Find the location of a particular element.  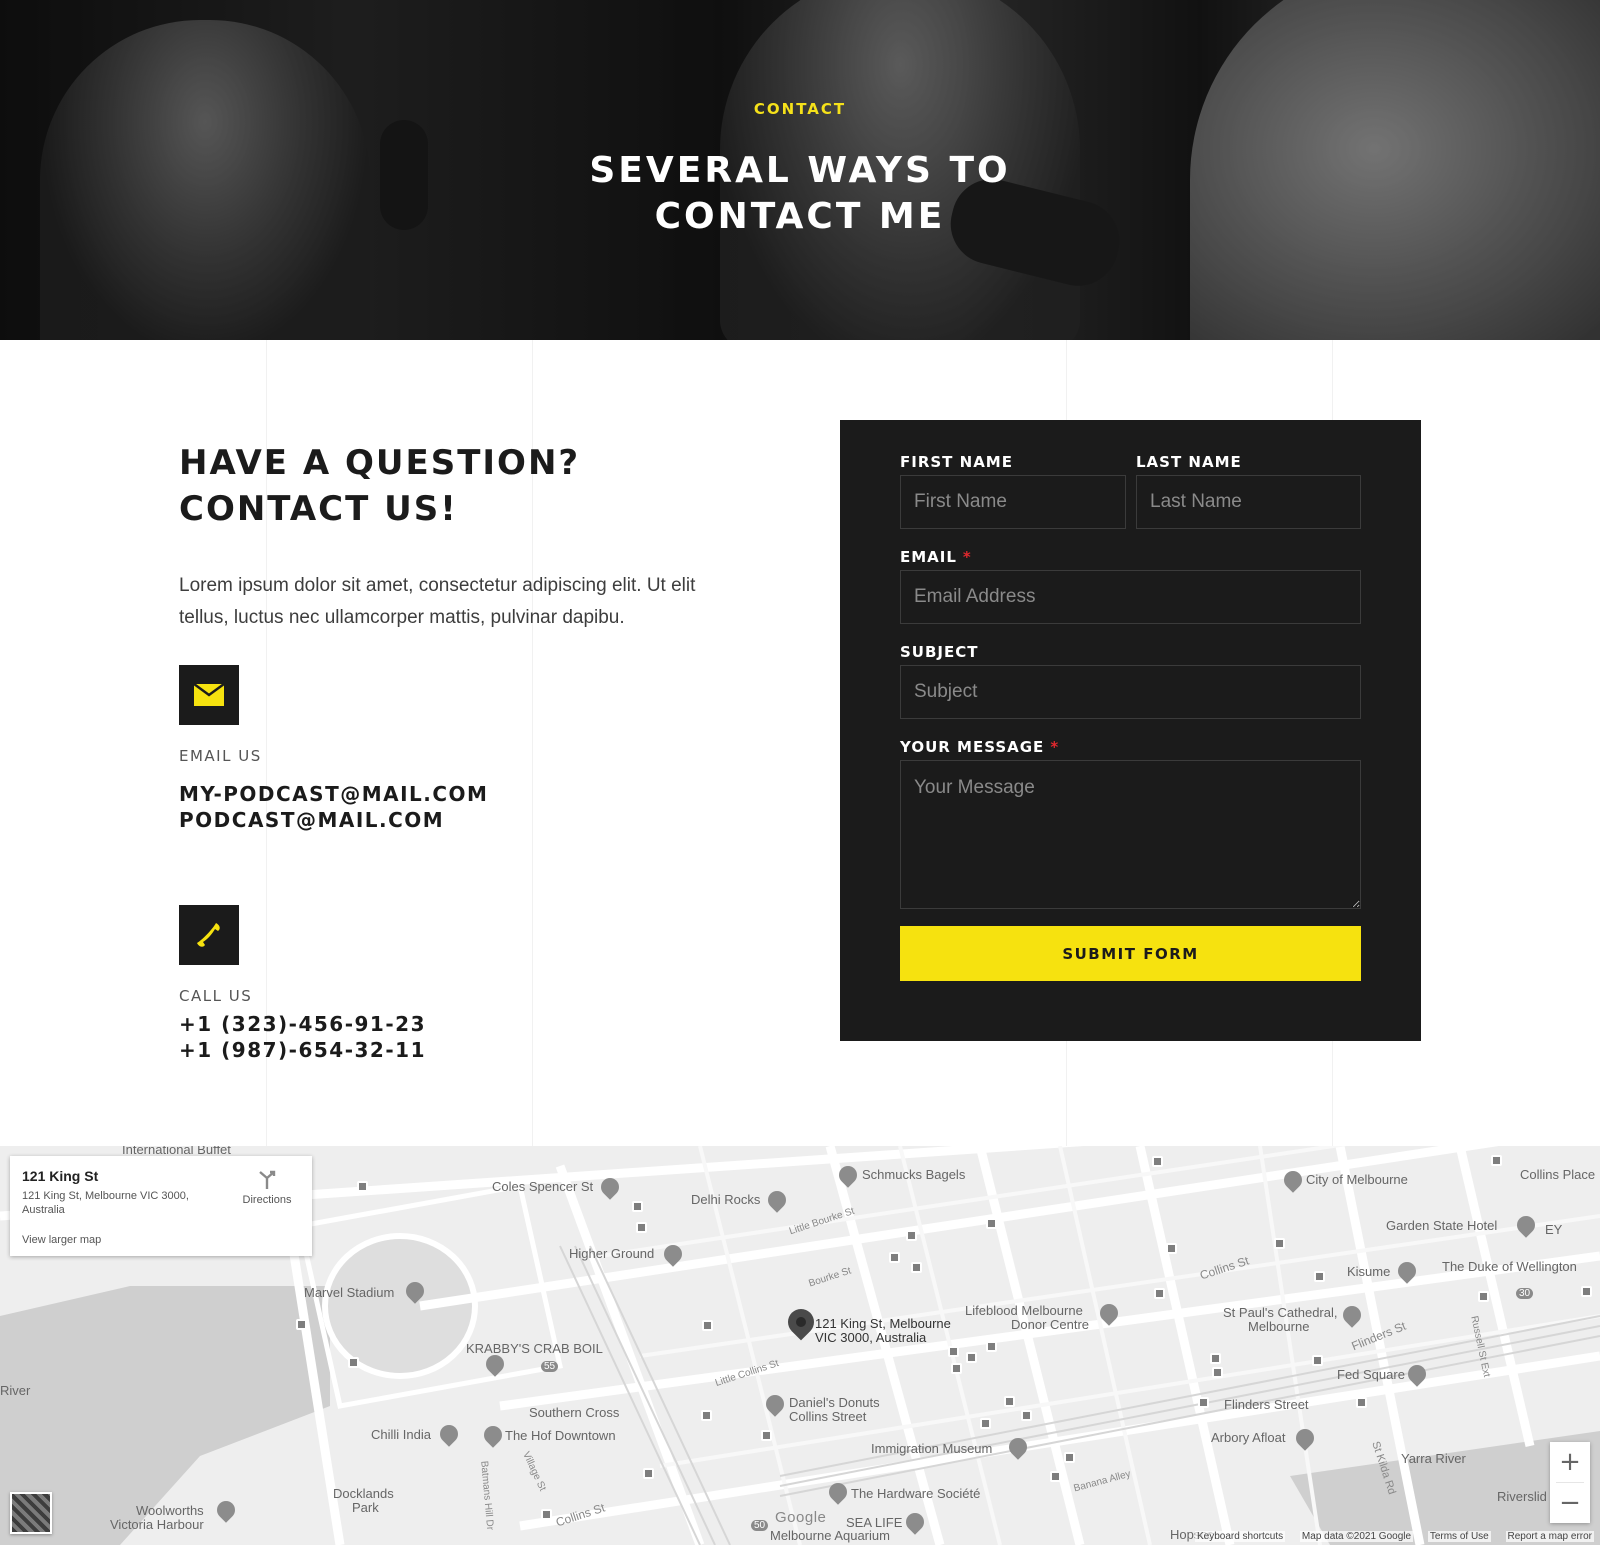

email-field is located at coordinates (1130, 597).